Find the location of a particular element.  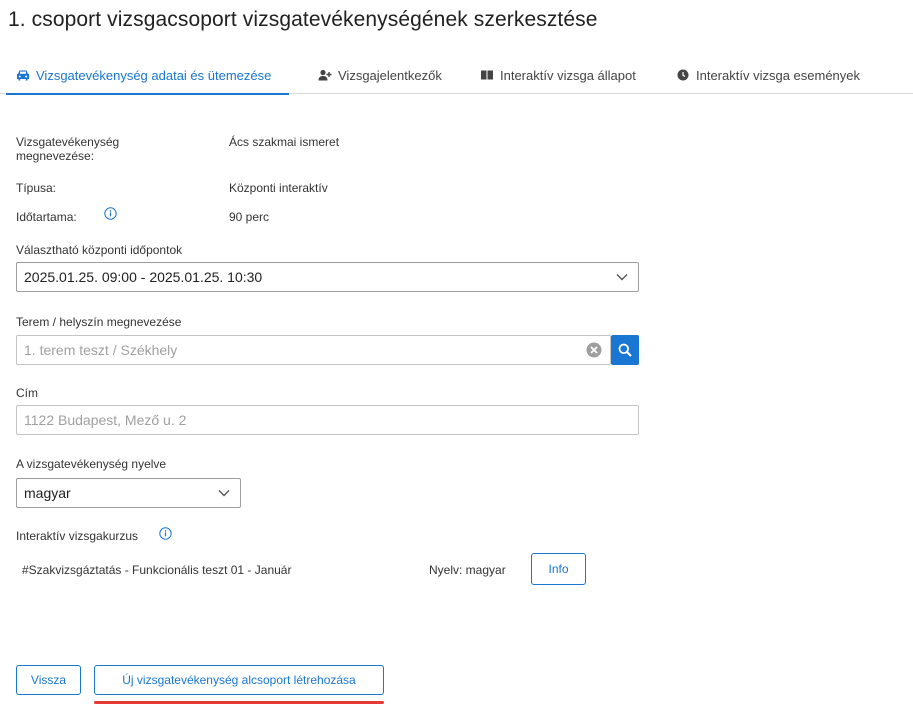

duration-label: Időtartama: is located at coordinates (46, 217).